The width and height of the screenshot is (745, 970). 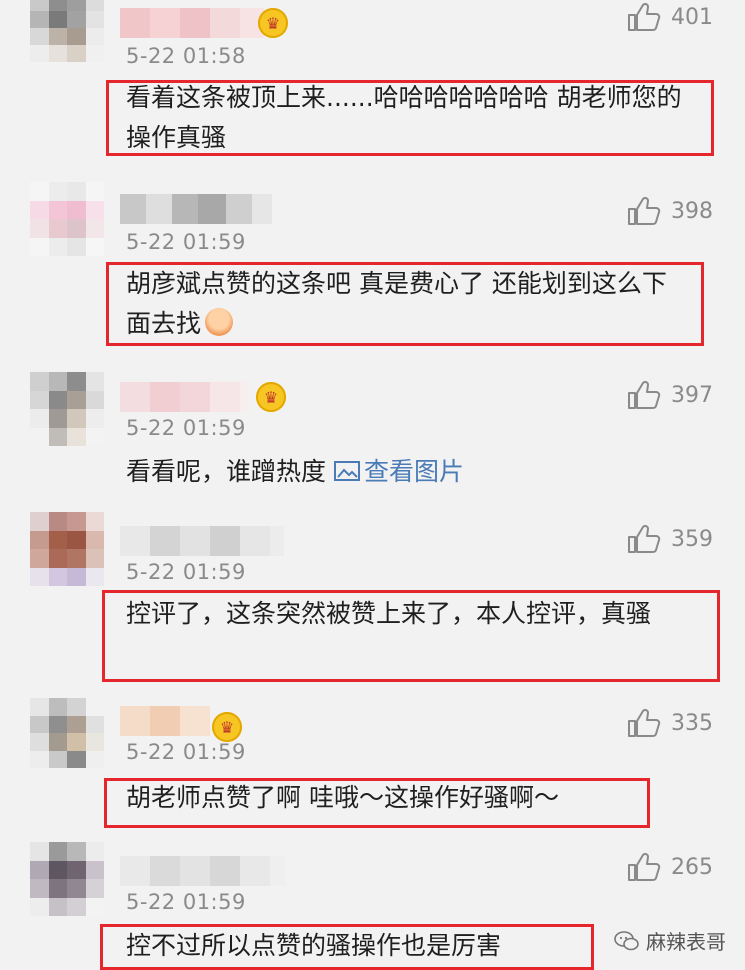 What do you see at coordinates (186, 56) in the screenshot?
I see `comment-time: 5-22 01:58` at bounding box center [186, 56].